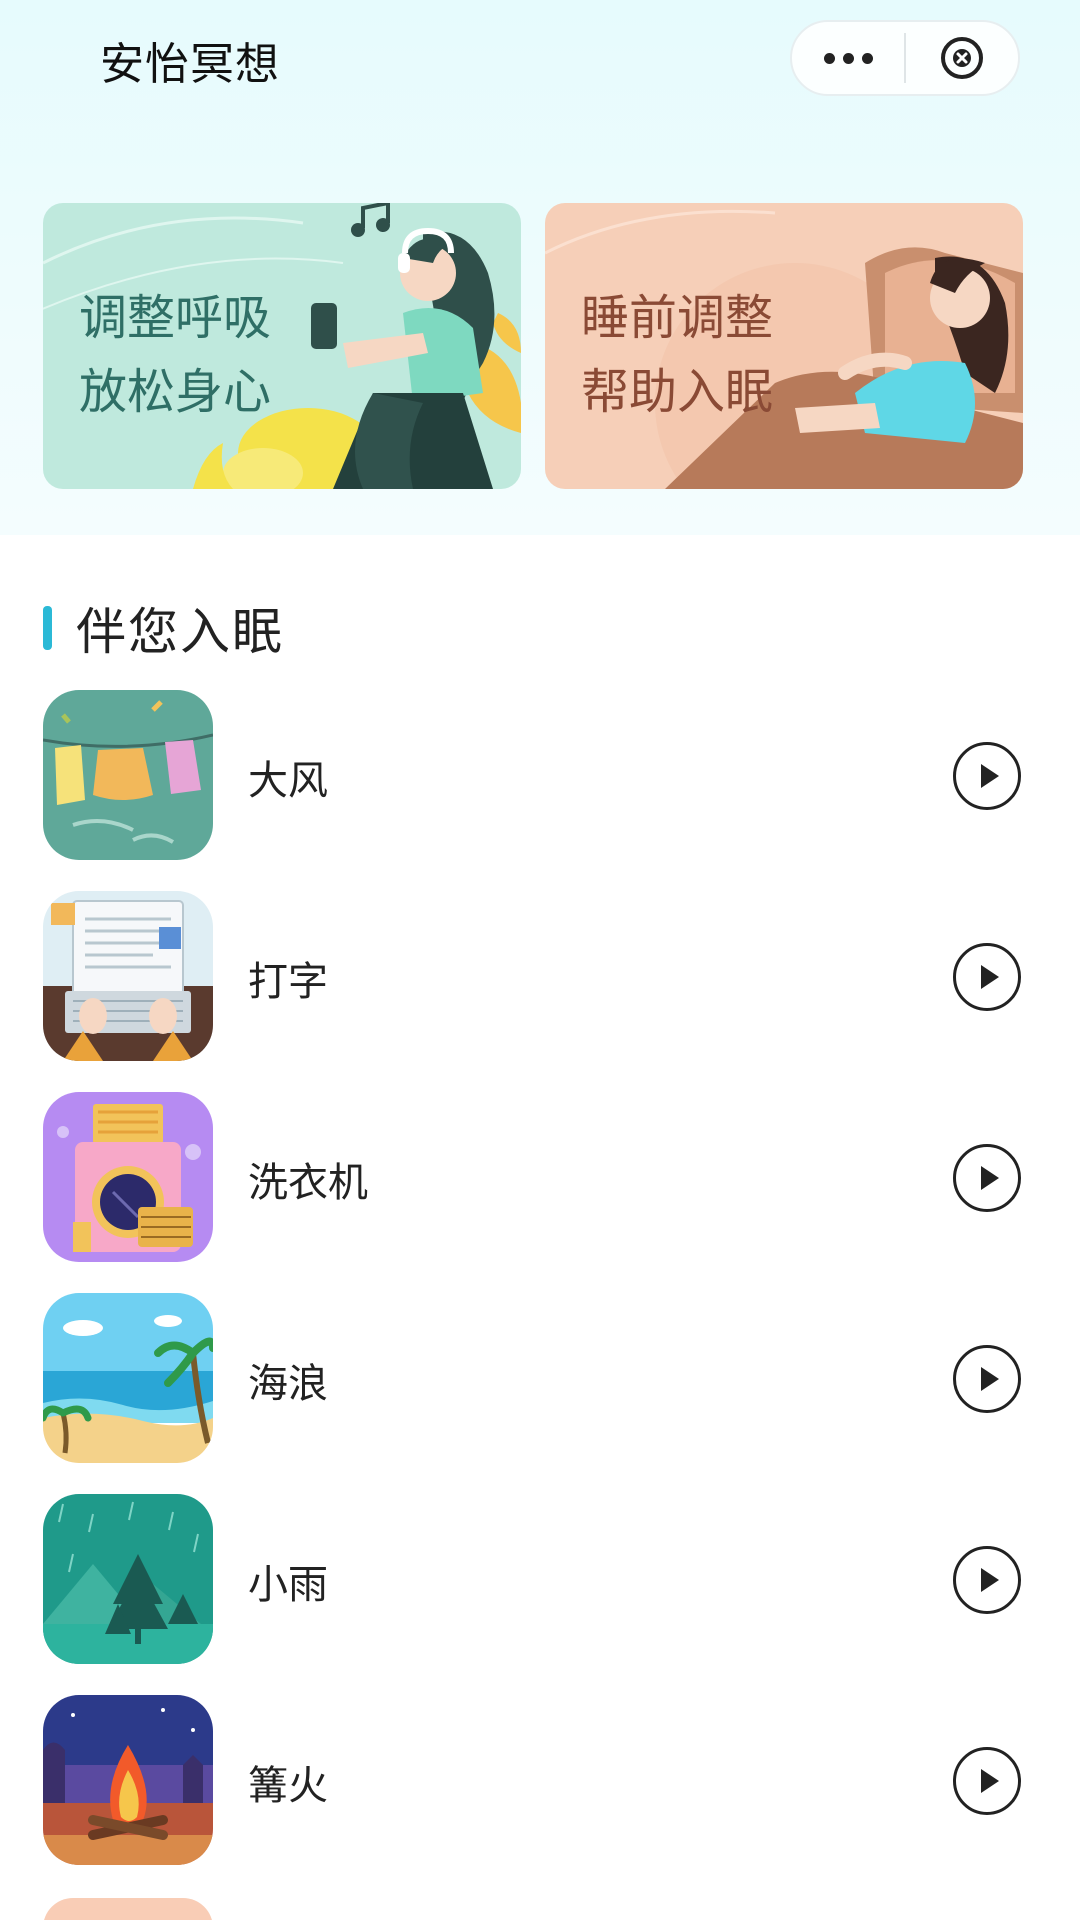 The width and height of the screenshot is (1080, 1920). What do you see at coordinates (282, 346) in the screenshot?
I see `banner-breathing: 调整呼吸 放松身心` at bounding box center [282, 346].